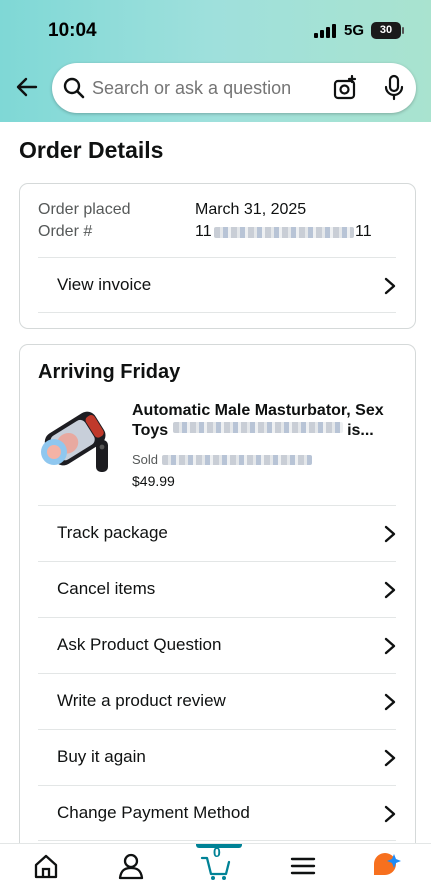  I want to click on page-title: Order Details, so click(91, 150).